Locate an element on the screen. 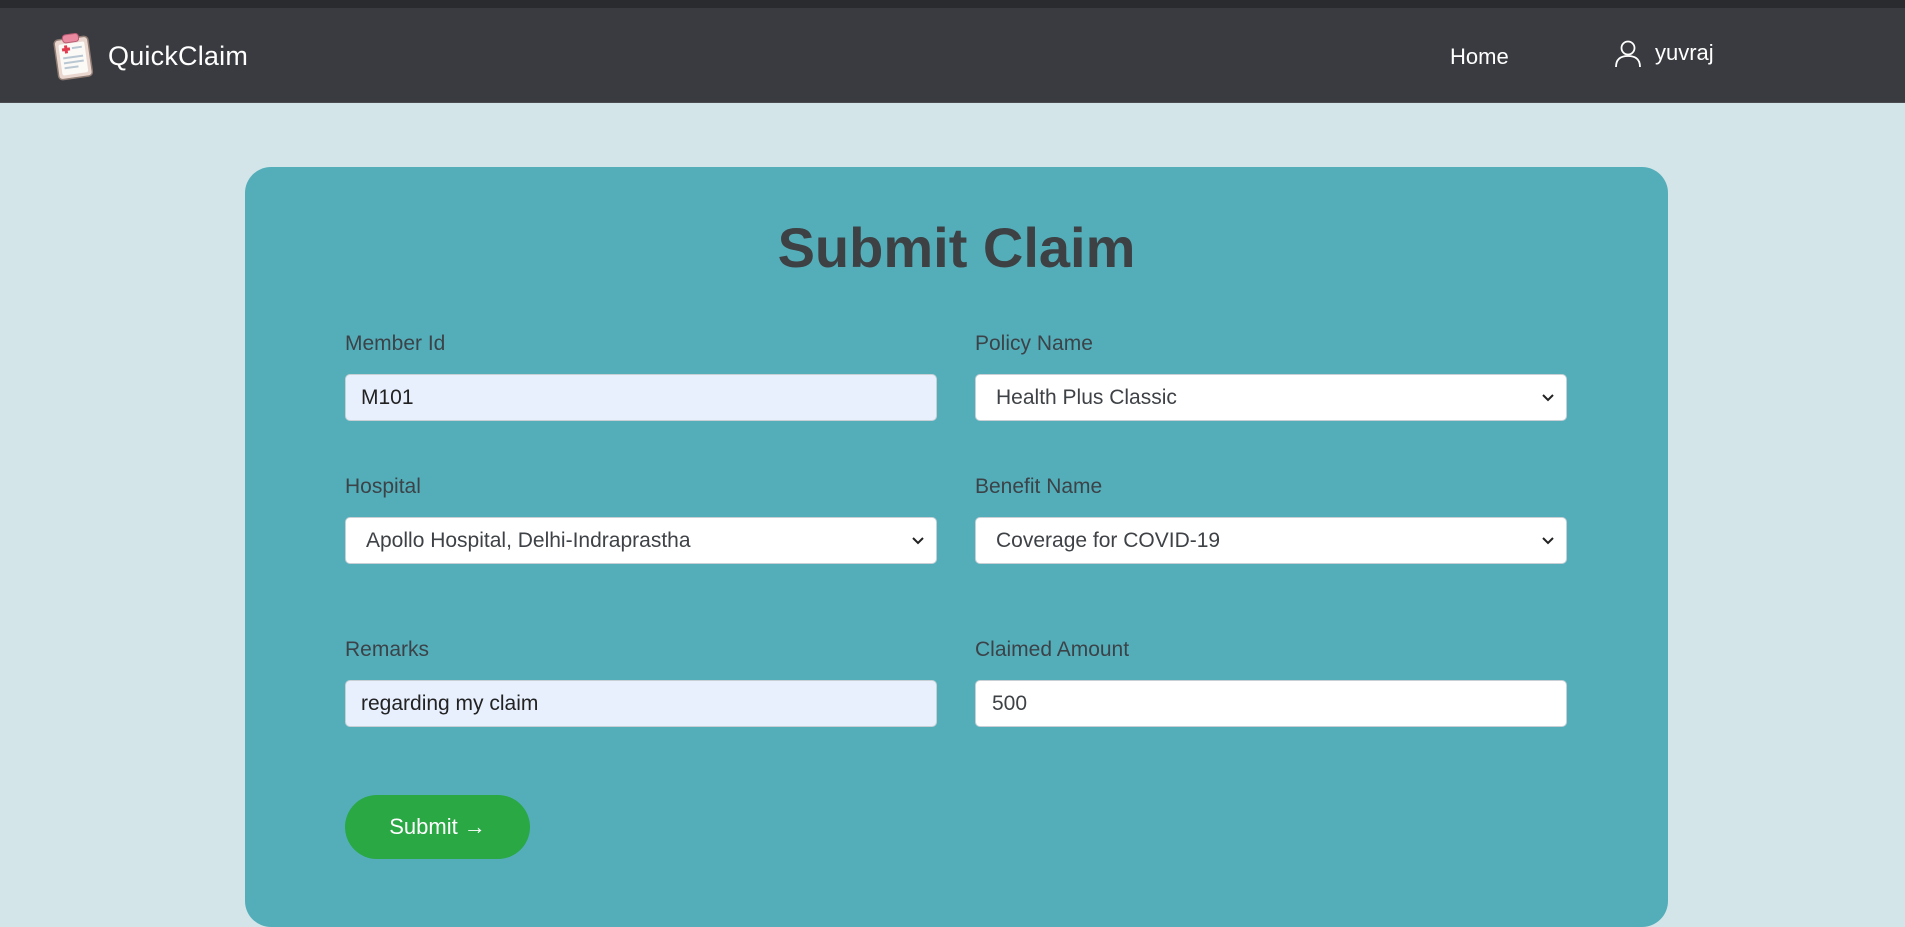 The width and height of the screenshot is (1905, 927). nav-home-link: Home is located at coordinates (1479, 57).